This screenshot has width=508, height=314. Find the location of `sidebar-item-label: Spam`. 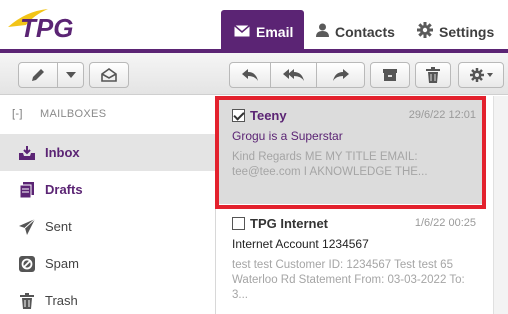

sidebar-item-label: Spam is located at coordinates (62, 263).